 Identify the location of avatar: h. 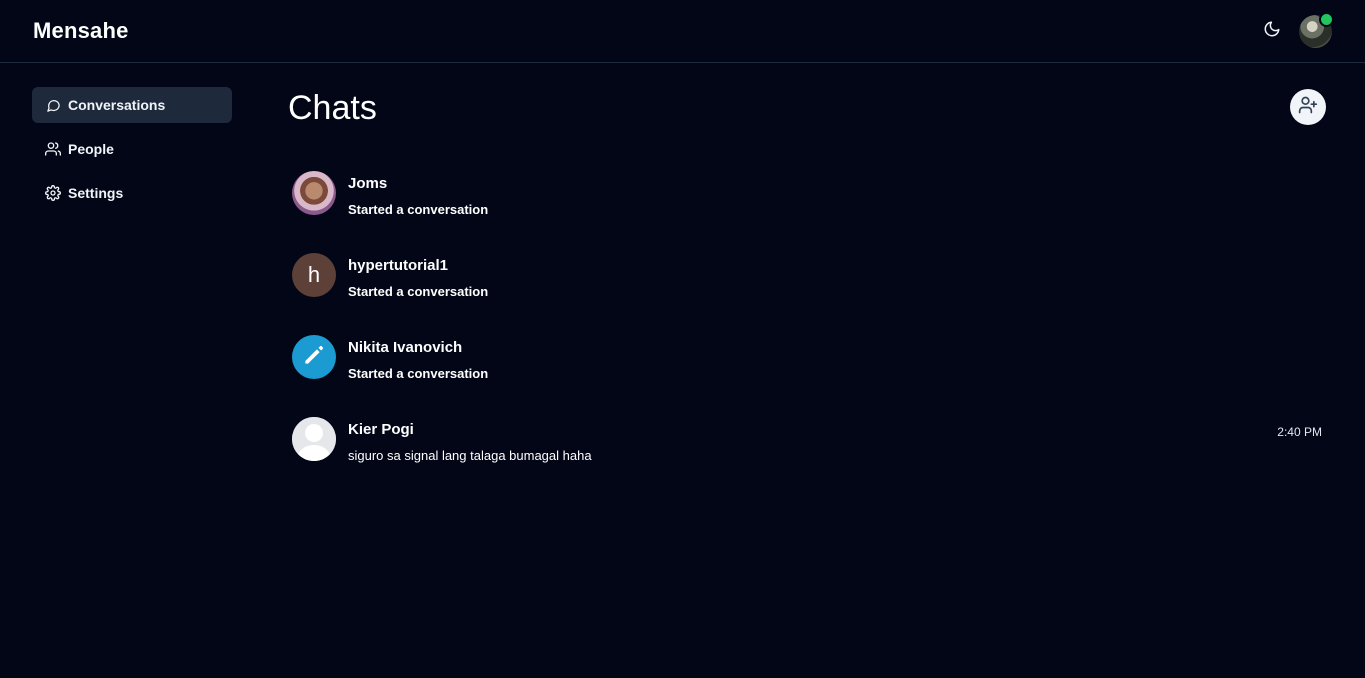
(314, 275).